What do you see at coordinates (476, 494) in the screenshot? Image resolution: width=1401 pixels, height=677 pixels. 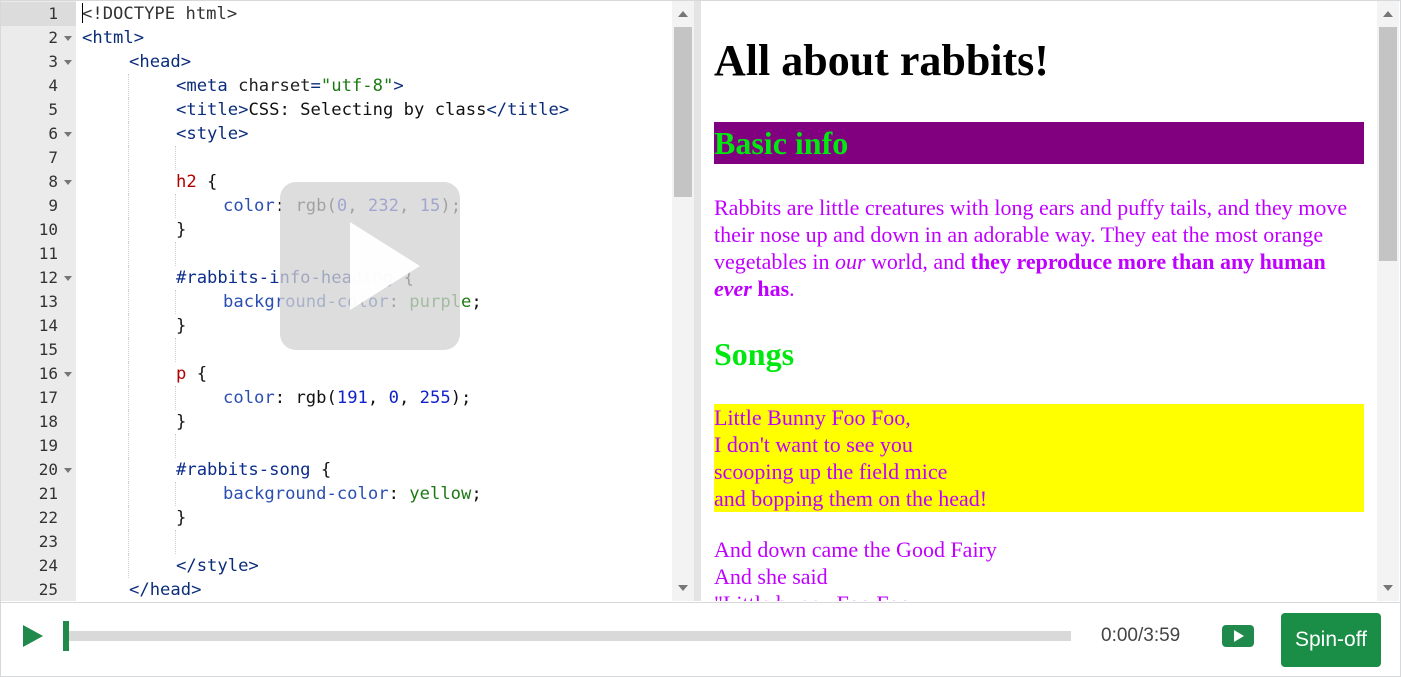 I see `code-token: ;` at bounding box center [476, 494].